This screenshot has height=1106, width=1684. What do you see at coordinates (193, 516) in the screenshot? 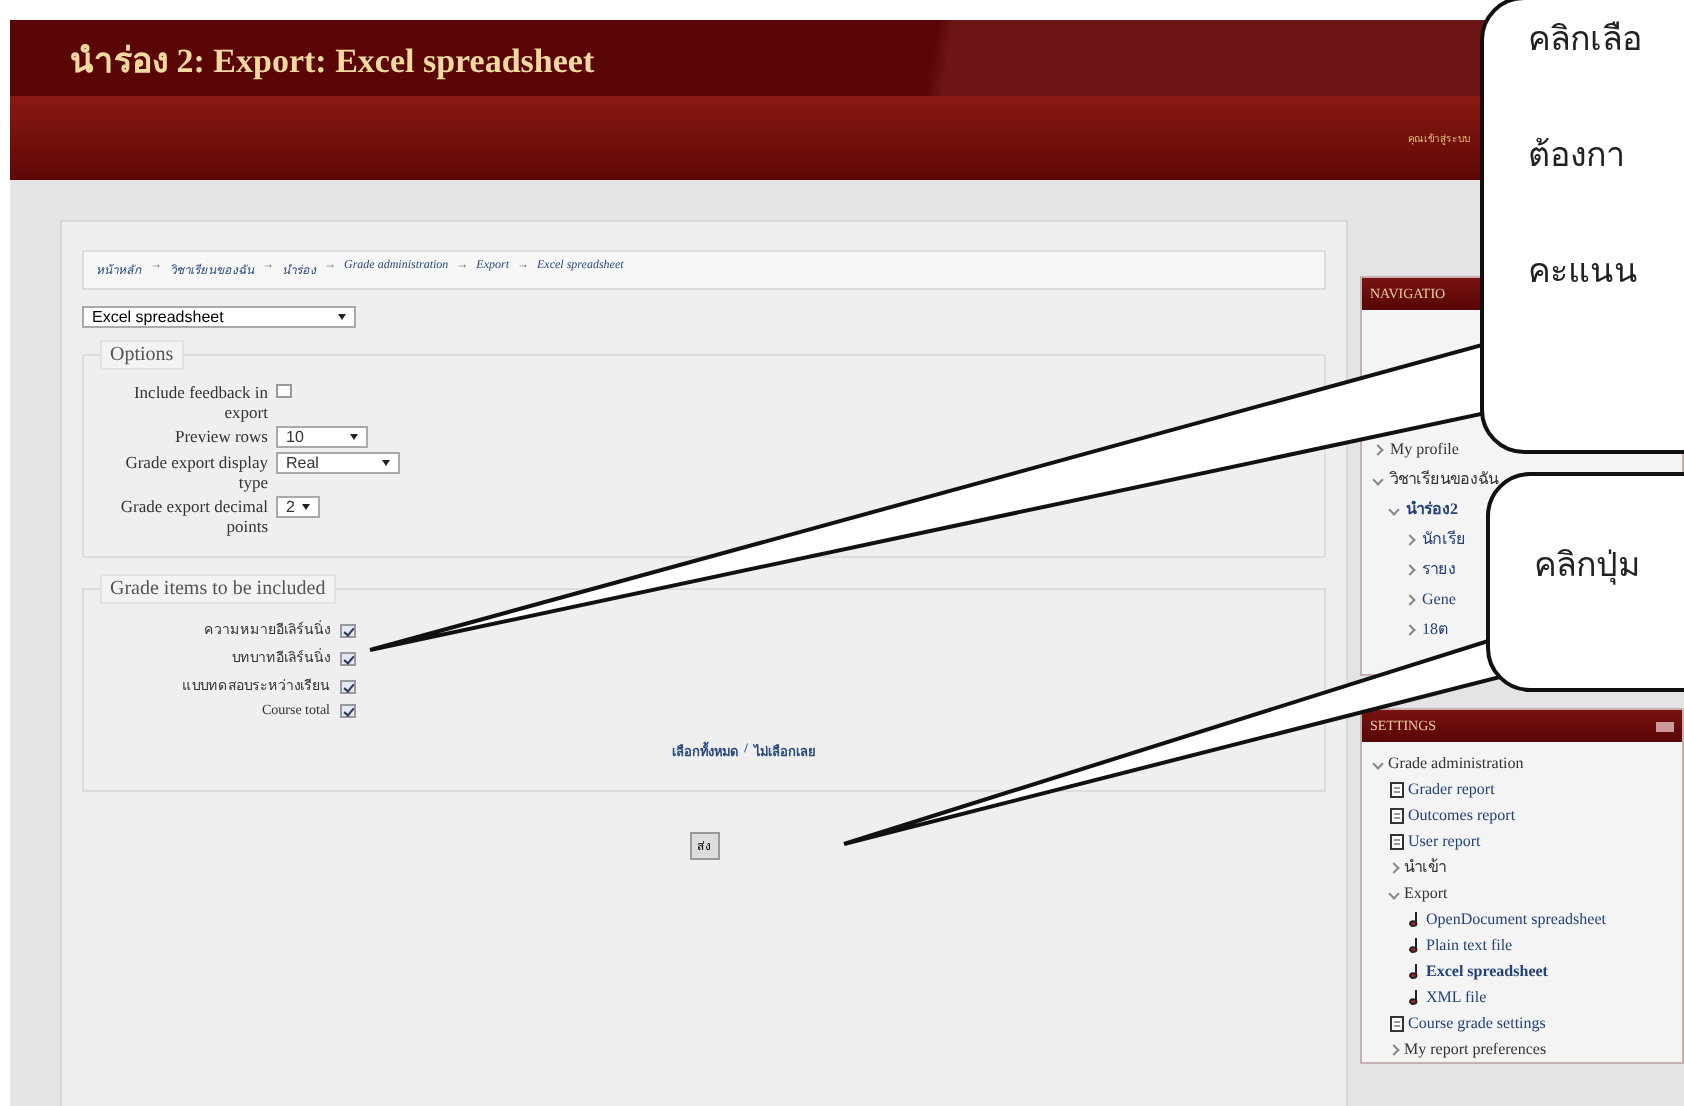
I see `field-label: Grade export decimal points` at bounding box center [193, 516].